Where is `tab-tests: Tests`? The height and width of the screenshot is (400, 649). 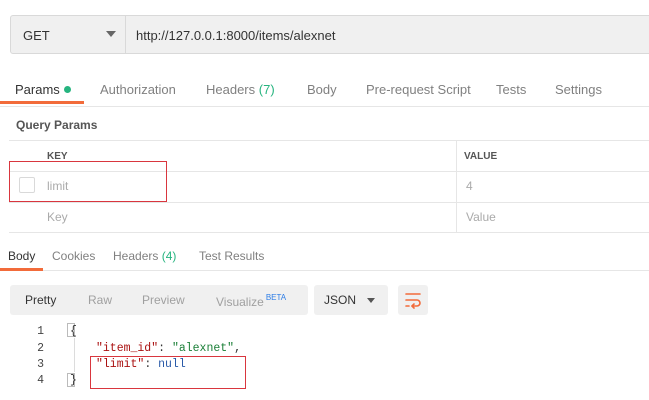 tab-tests: Tests is located at coordinates (511, 89).